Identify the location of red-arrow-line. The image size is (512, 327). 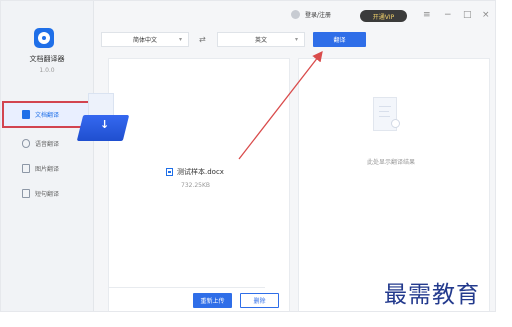
(280, 105).